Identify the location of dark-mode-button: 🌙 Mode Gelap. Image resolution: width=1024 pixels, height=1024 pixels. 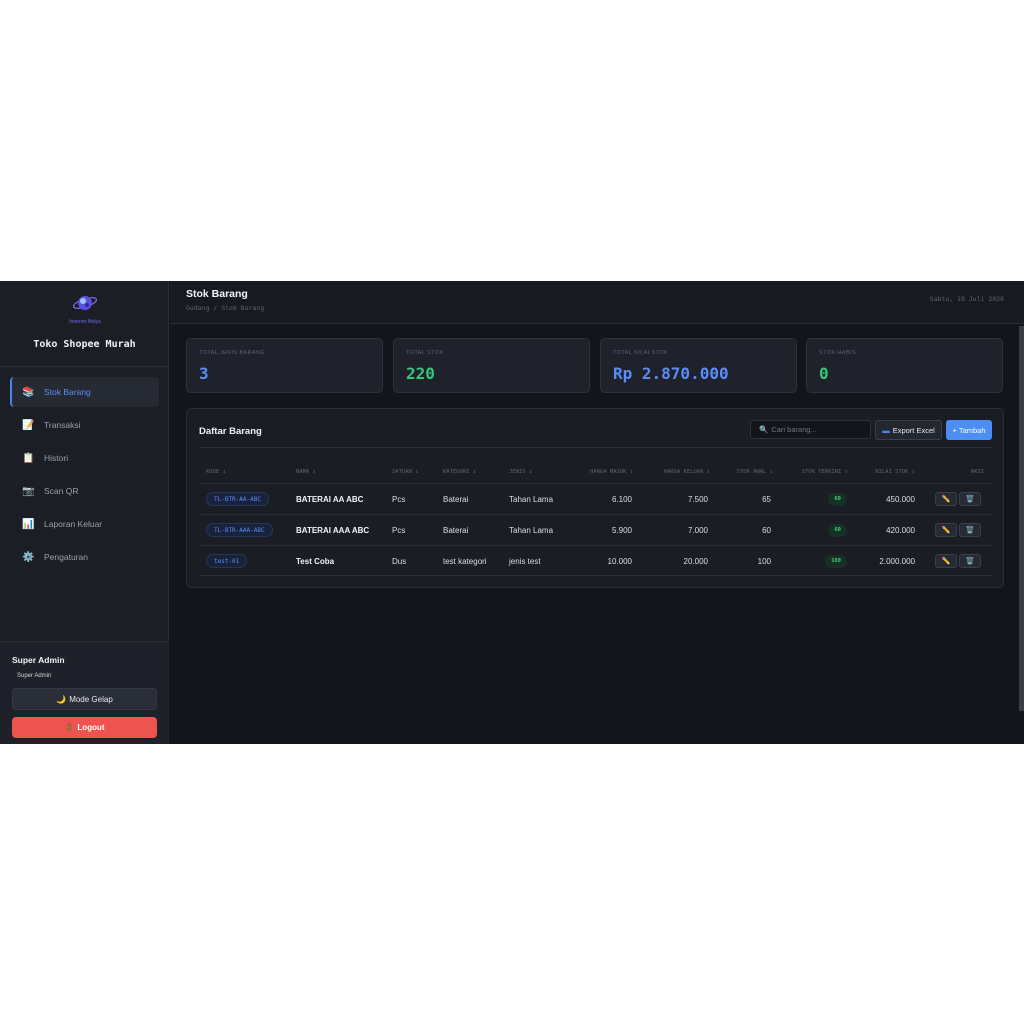
(84, 699).